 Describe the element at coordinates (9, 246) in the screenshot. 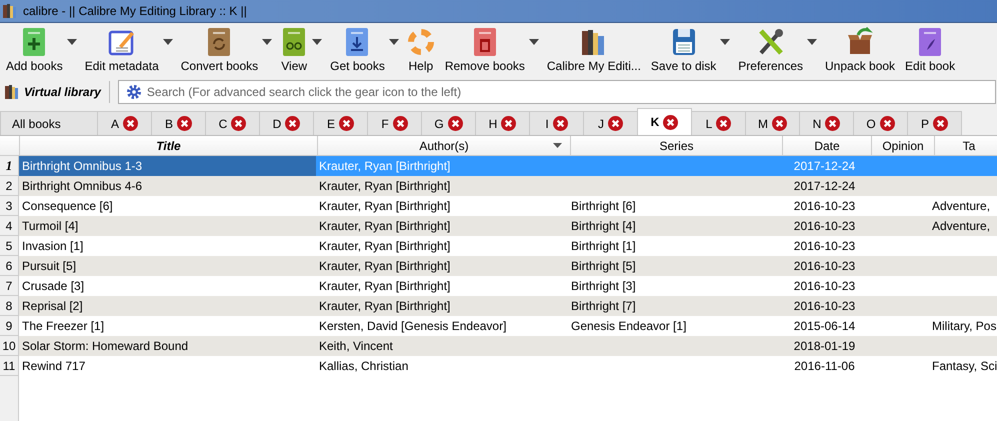

I see `row-number: 5` at that location.